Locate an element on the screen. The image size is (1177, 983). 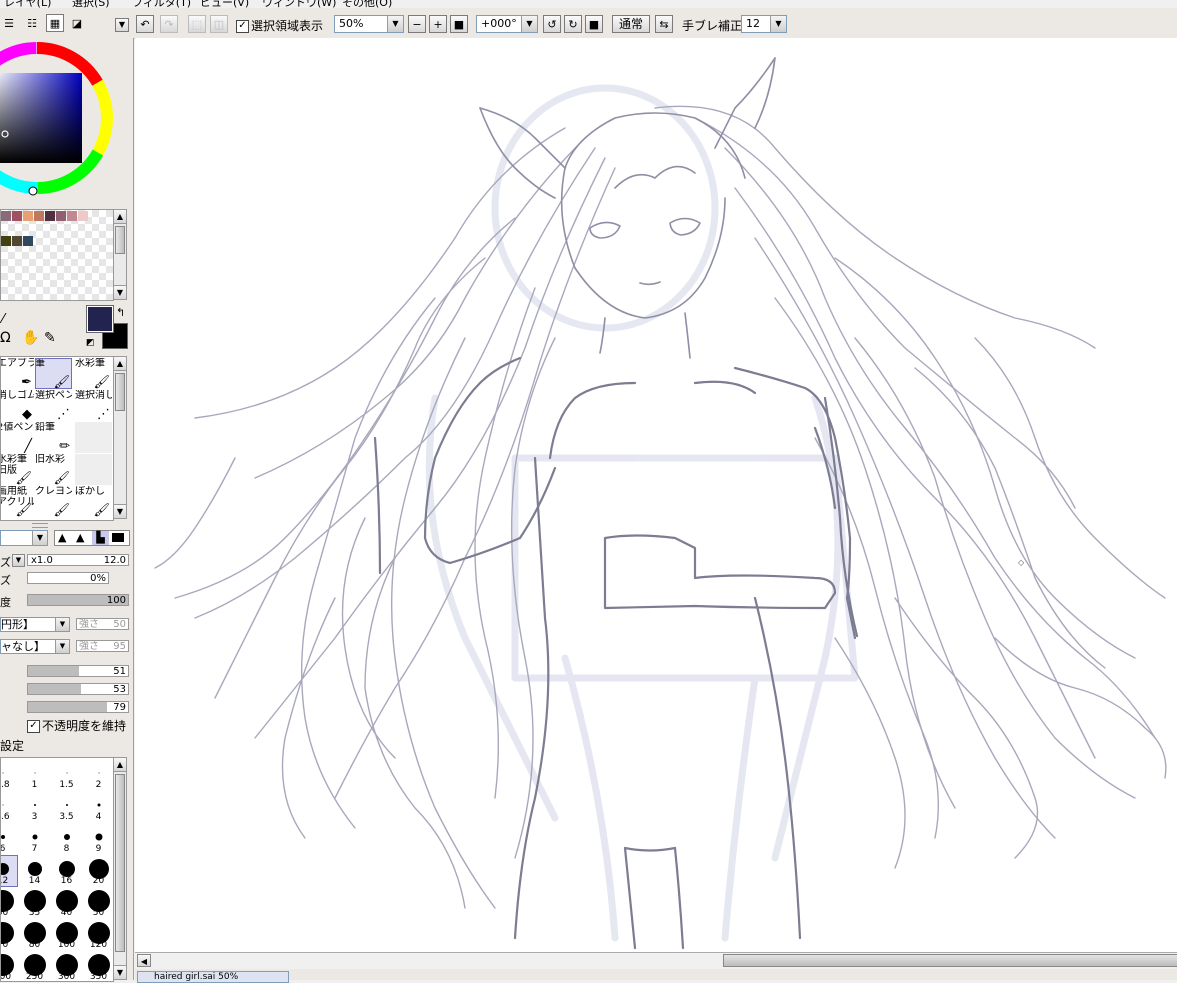
brush-size-cell: 6 is located at coordinates (9, 839).